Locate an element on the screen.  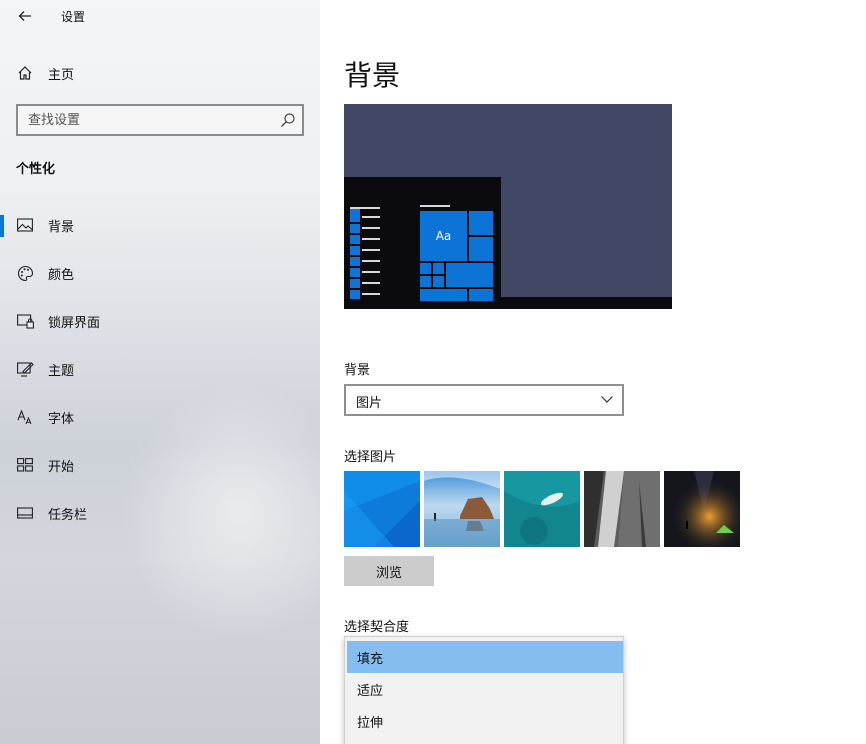
back-button is located at coordinates (25, 16).